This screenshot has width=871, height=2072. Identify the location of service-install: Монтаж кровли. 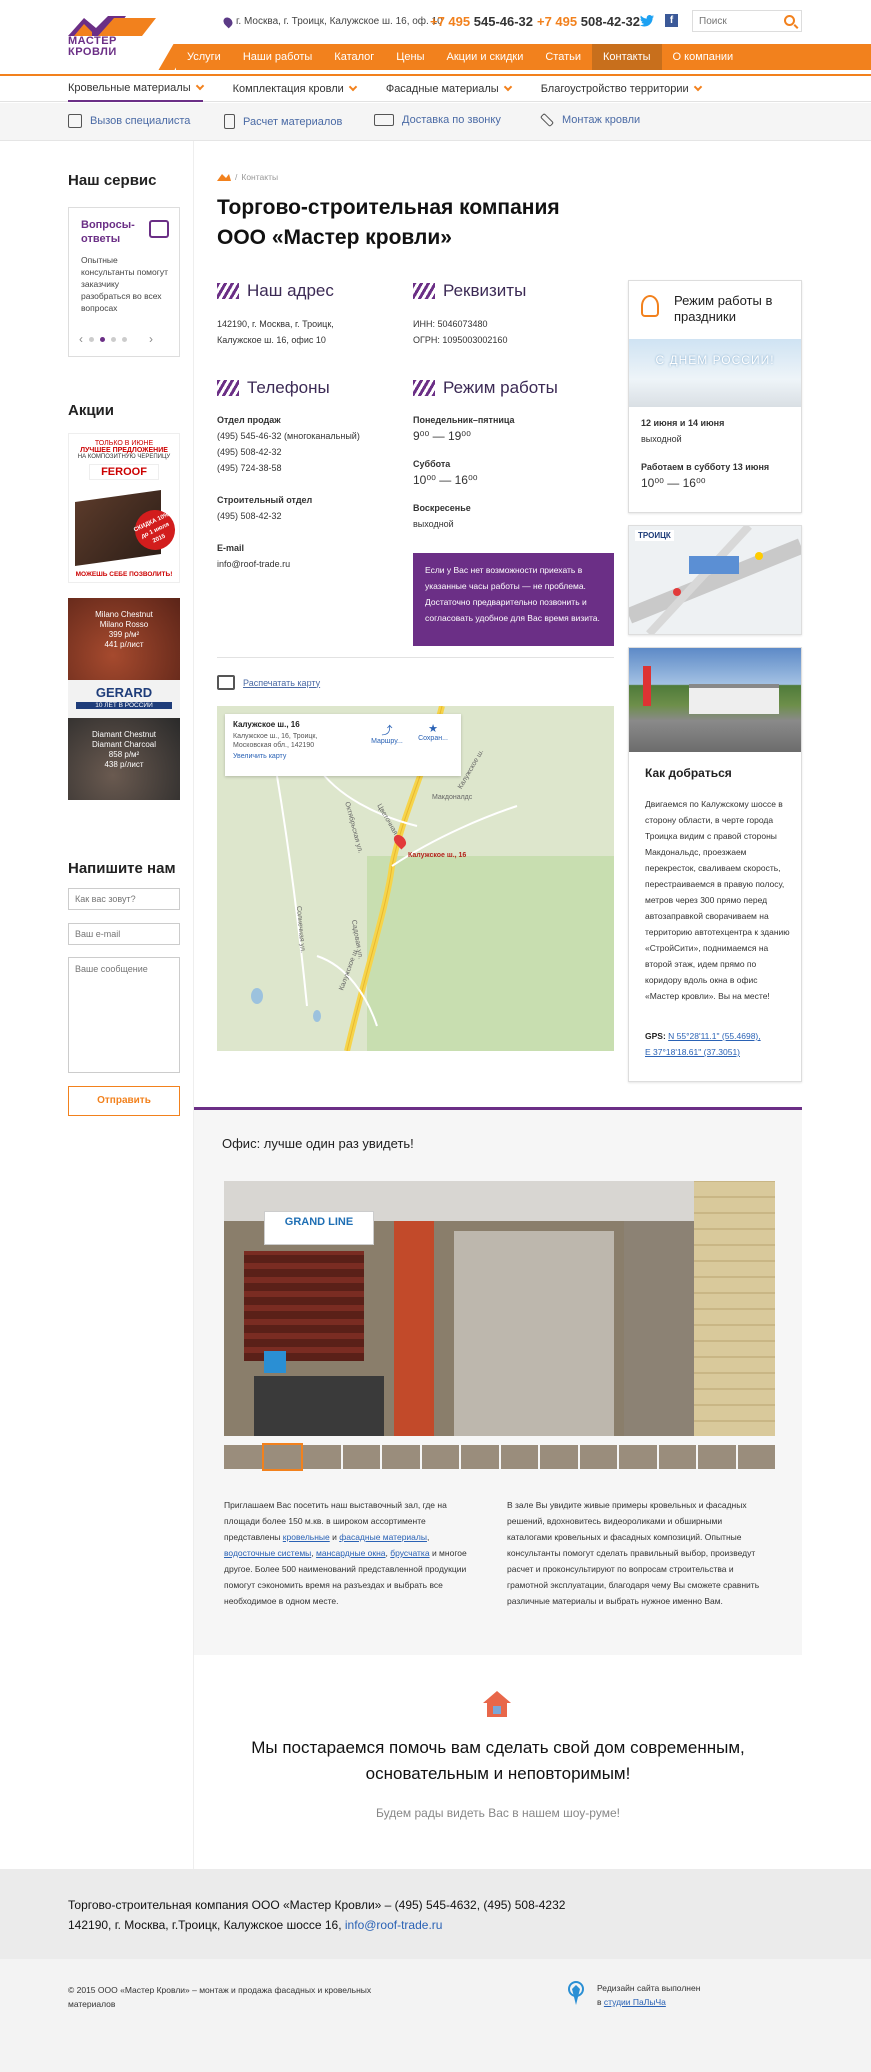
(589, 120).